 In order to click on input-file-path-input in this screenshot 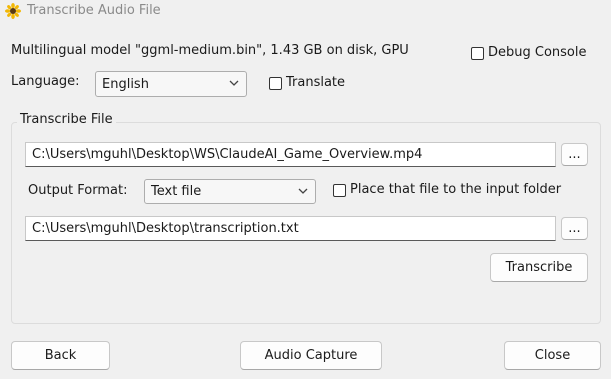, I will do `click(290, 154)`.